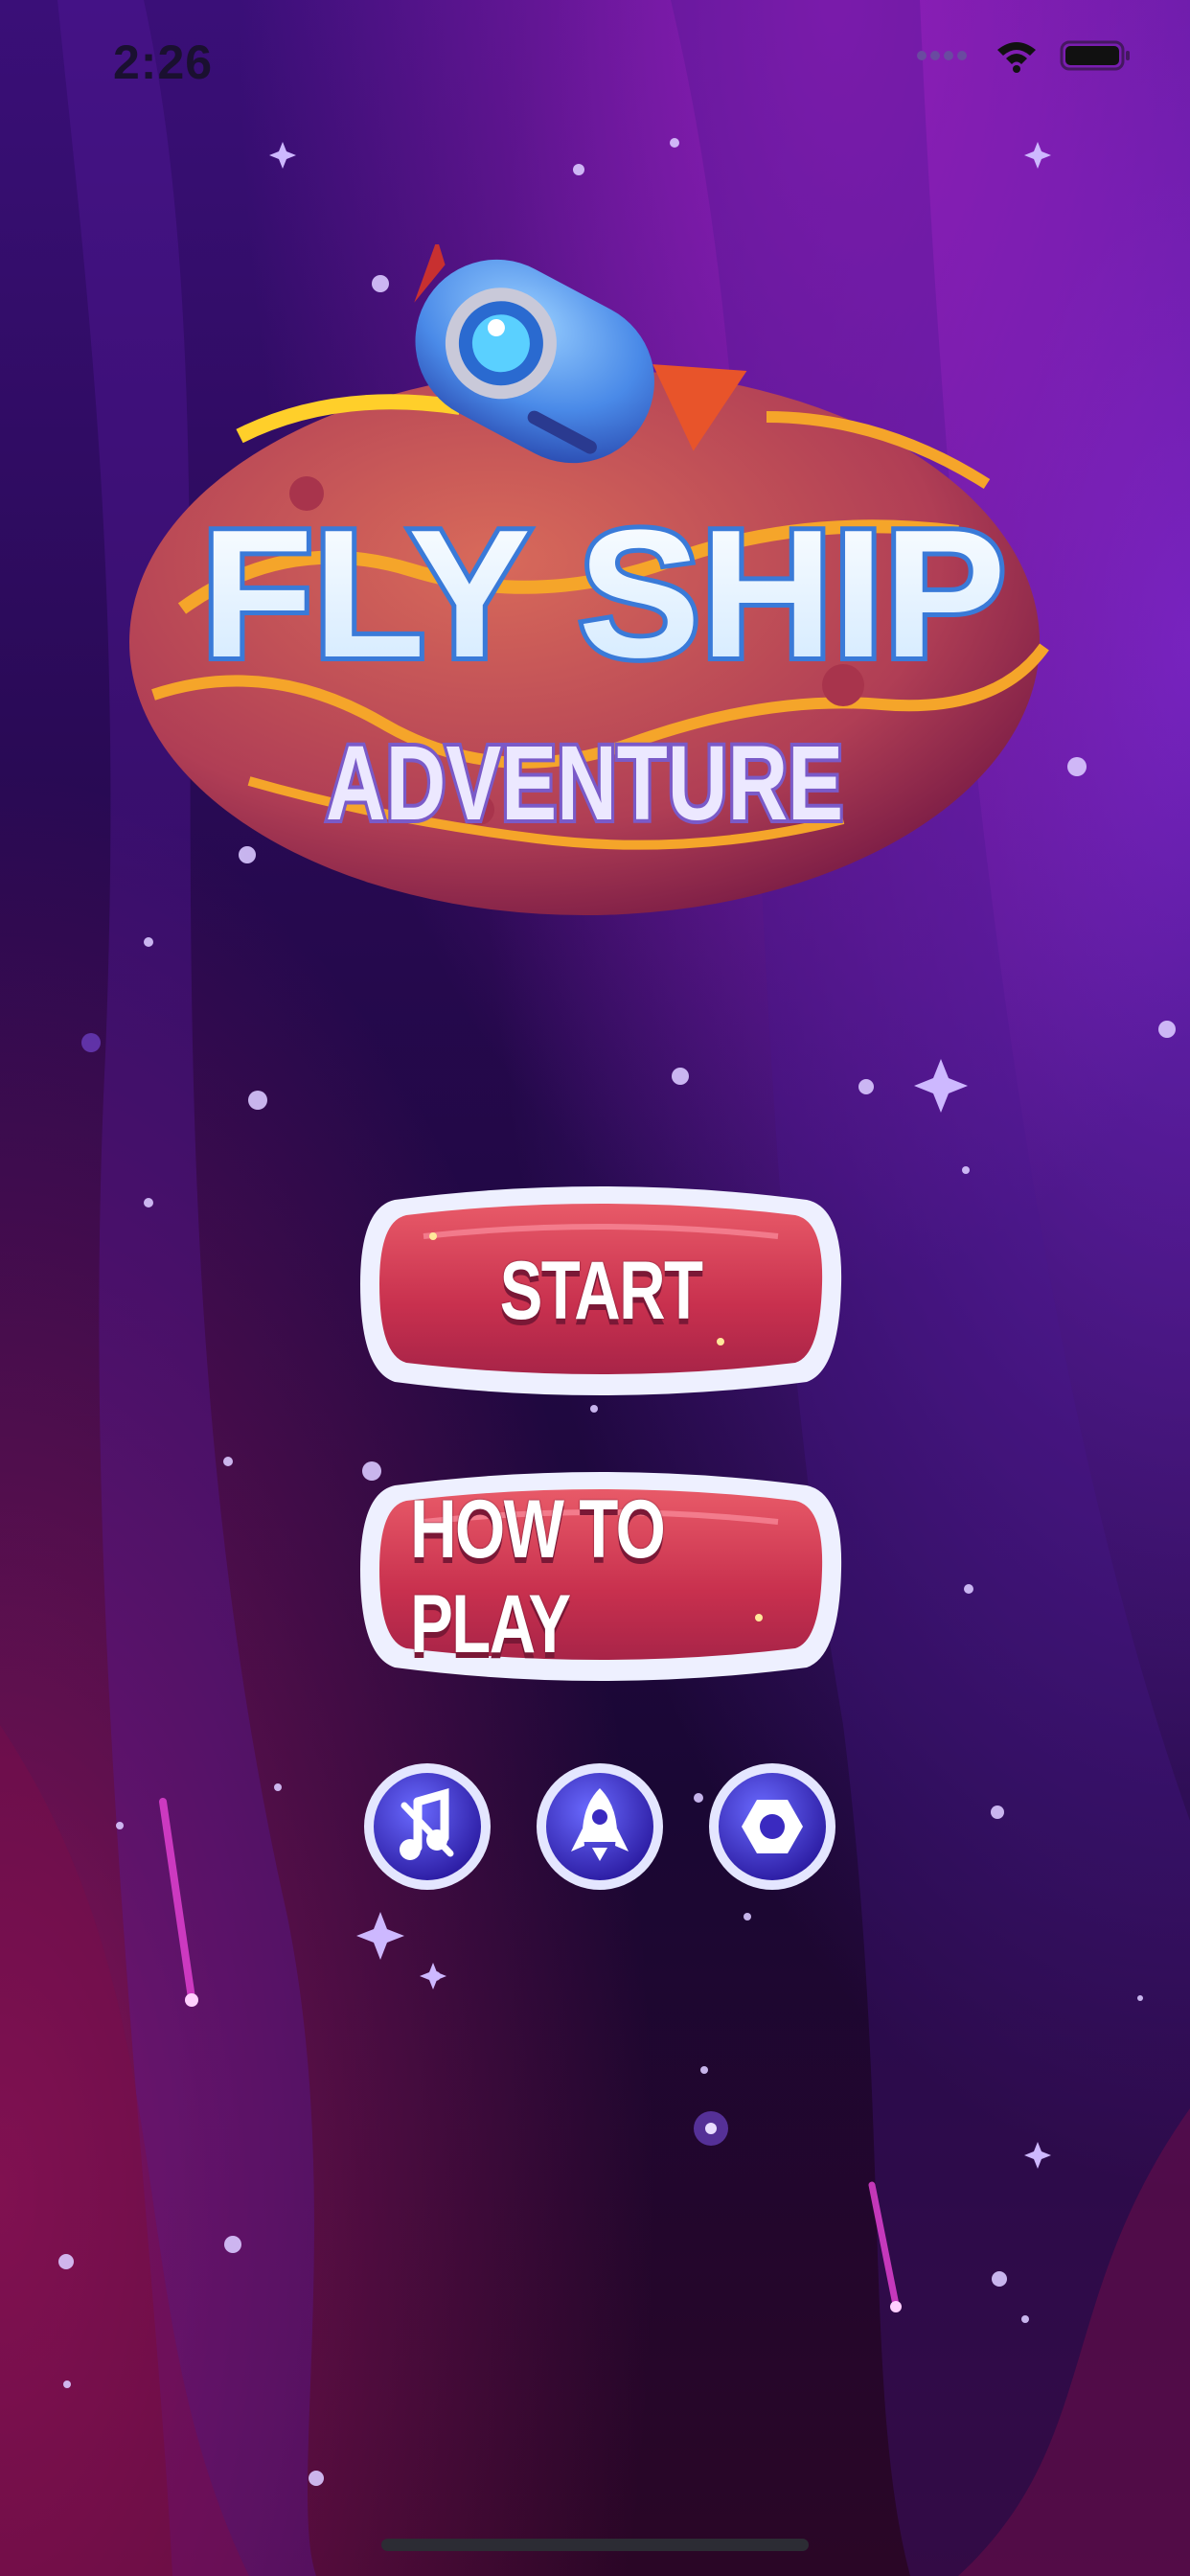  What do you see at coordinates (604, 594) in the screenshot?
I see `logo-title: FLY SHIP` at bounding box center [604, 594].